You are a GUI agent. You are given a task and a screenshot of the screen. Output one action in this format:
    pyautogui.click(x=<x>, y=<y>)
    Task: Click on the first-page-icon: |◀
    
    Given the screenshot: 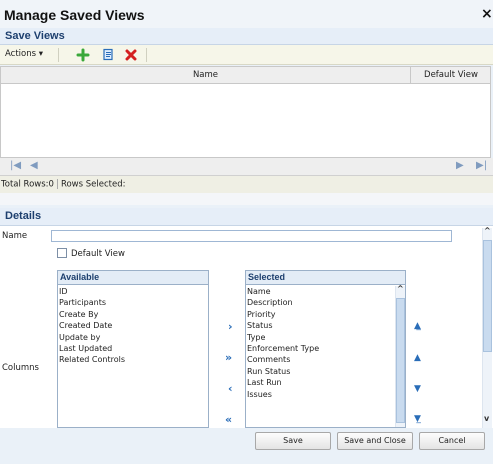 What is the action you would take?
    pyautogui.click(x=15, y=165)
    